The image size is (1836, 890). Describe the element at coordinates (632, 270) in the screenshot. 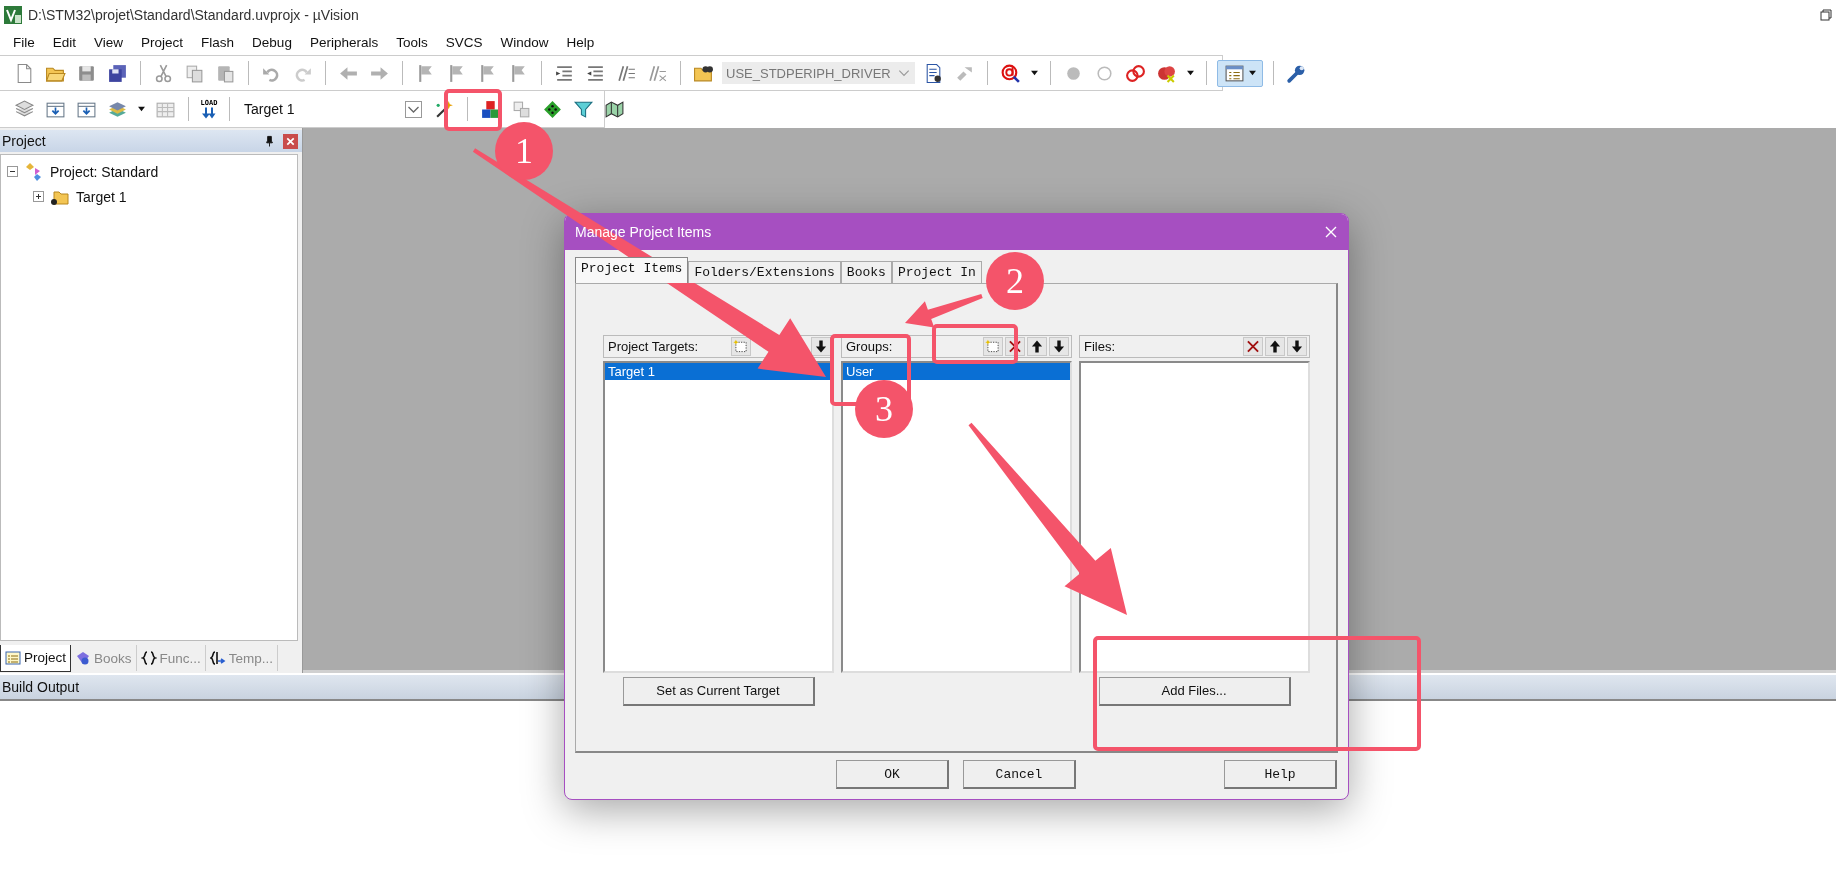

I see `dialog-tab: Project Items` at that location.